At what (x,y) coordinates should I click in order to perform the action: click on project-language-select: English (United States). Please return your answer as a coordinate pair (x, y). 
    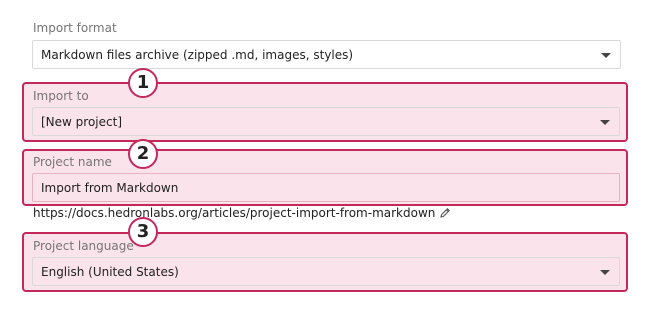
    Looking at the image, I should click on (326, 271).